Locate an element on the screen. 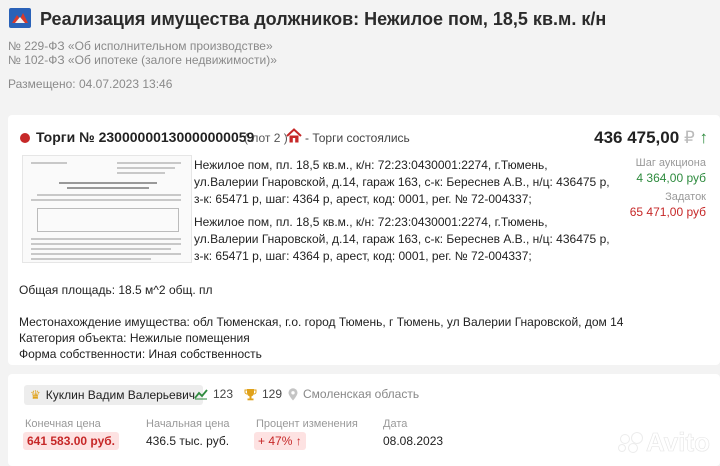 This screenshot has width=720, height=466. favorites-stat: 129 is located at coordinates (263, 394).